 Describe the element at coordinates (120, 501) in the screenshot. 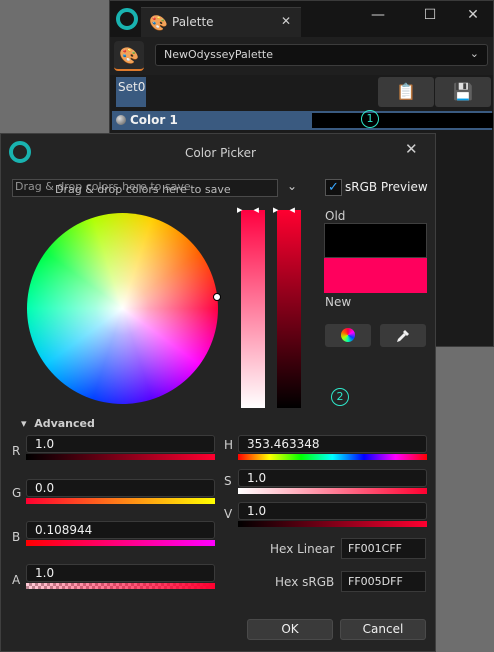

I see `g-gradient-bar` at that location.